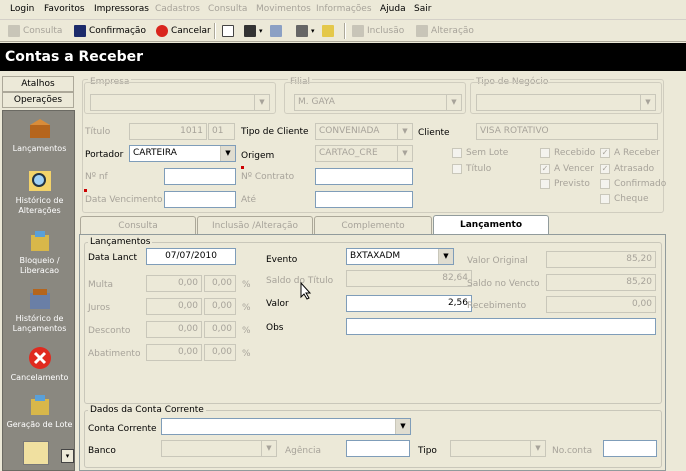 Image resolution: width=686 pixels, height=471 pixels. Describe the element at coordinates (101, 285) in the screenshot. I see `multa-label: Multa` at that location.